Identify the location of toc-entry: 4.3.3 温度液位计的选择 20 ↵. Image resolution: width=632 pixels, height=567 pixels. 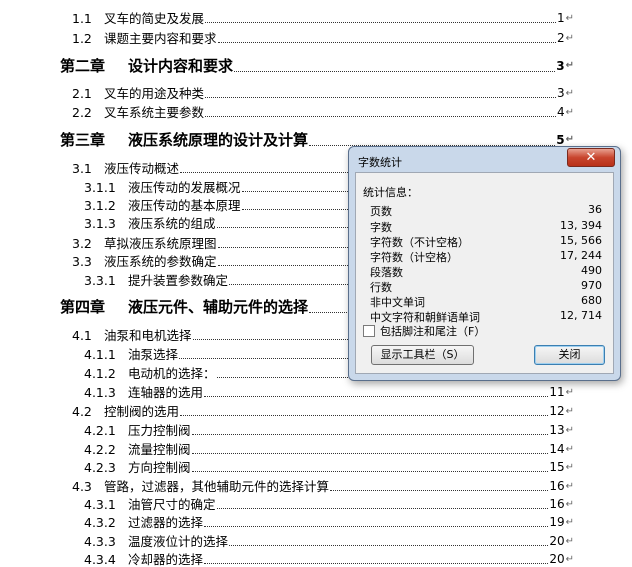
(329, 541).